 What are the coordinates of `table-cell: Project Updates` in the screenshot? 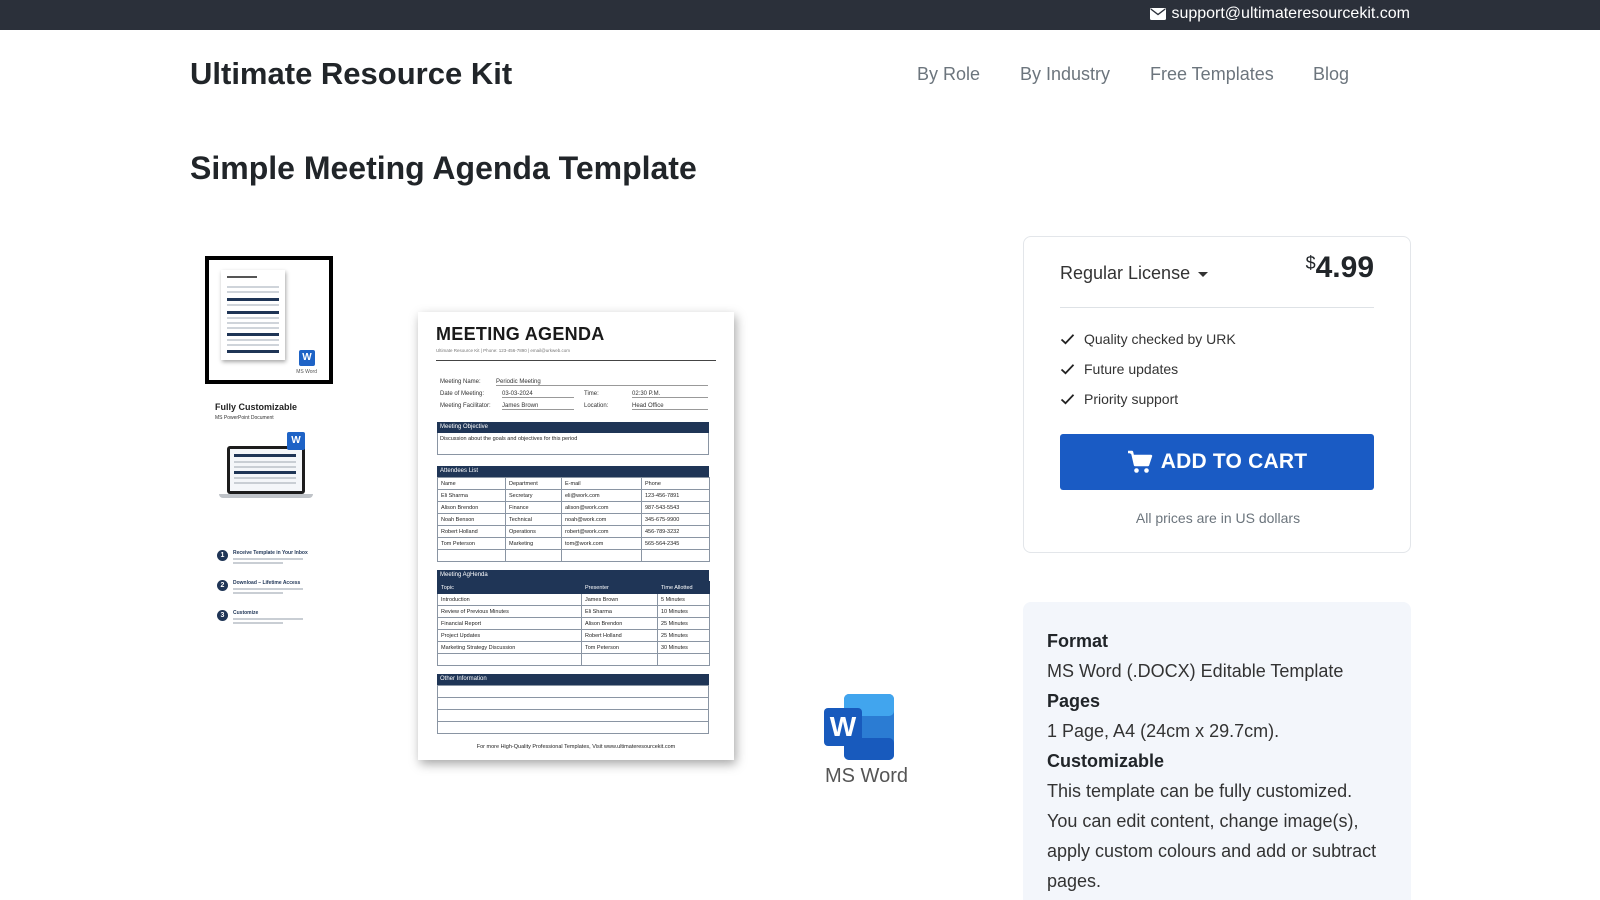 It's located at (509, 635).